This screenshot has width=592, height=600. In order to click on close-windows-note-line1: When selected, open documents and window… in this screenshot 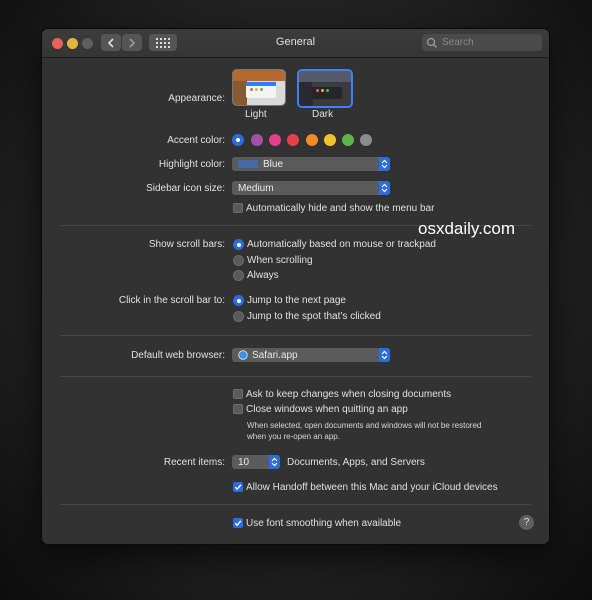, I will do `click(364, 425)`.